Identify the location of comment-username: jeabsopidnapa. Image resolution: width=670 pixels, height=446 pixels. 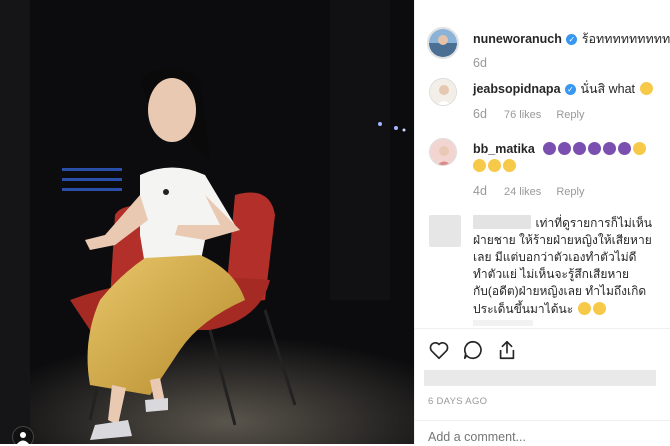
(517, 89).